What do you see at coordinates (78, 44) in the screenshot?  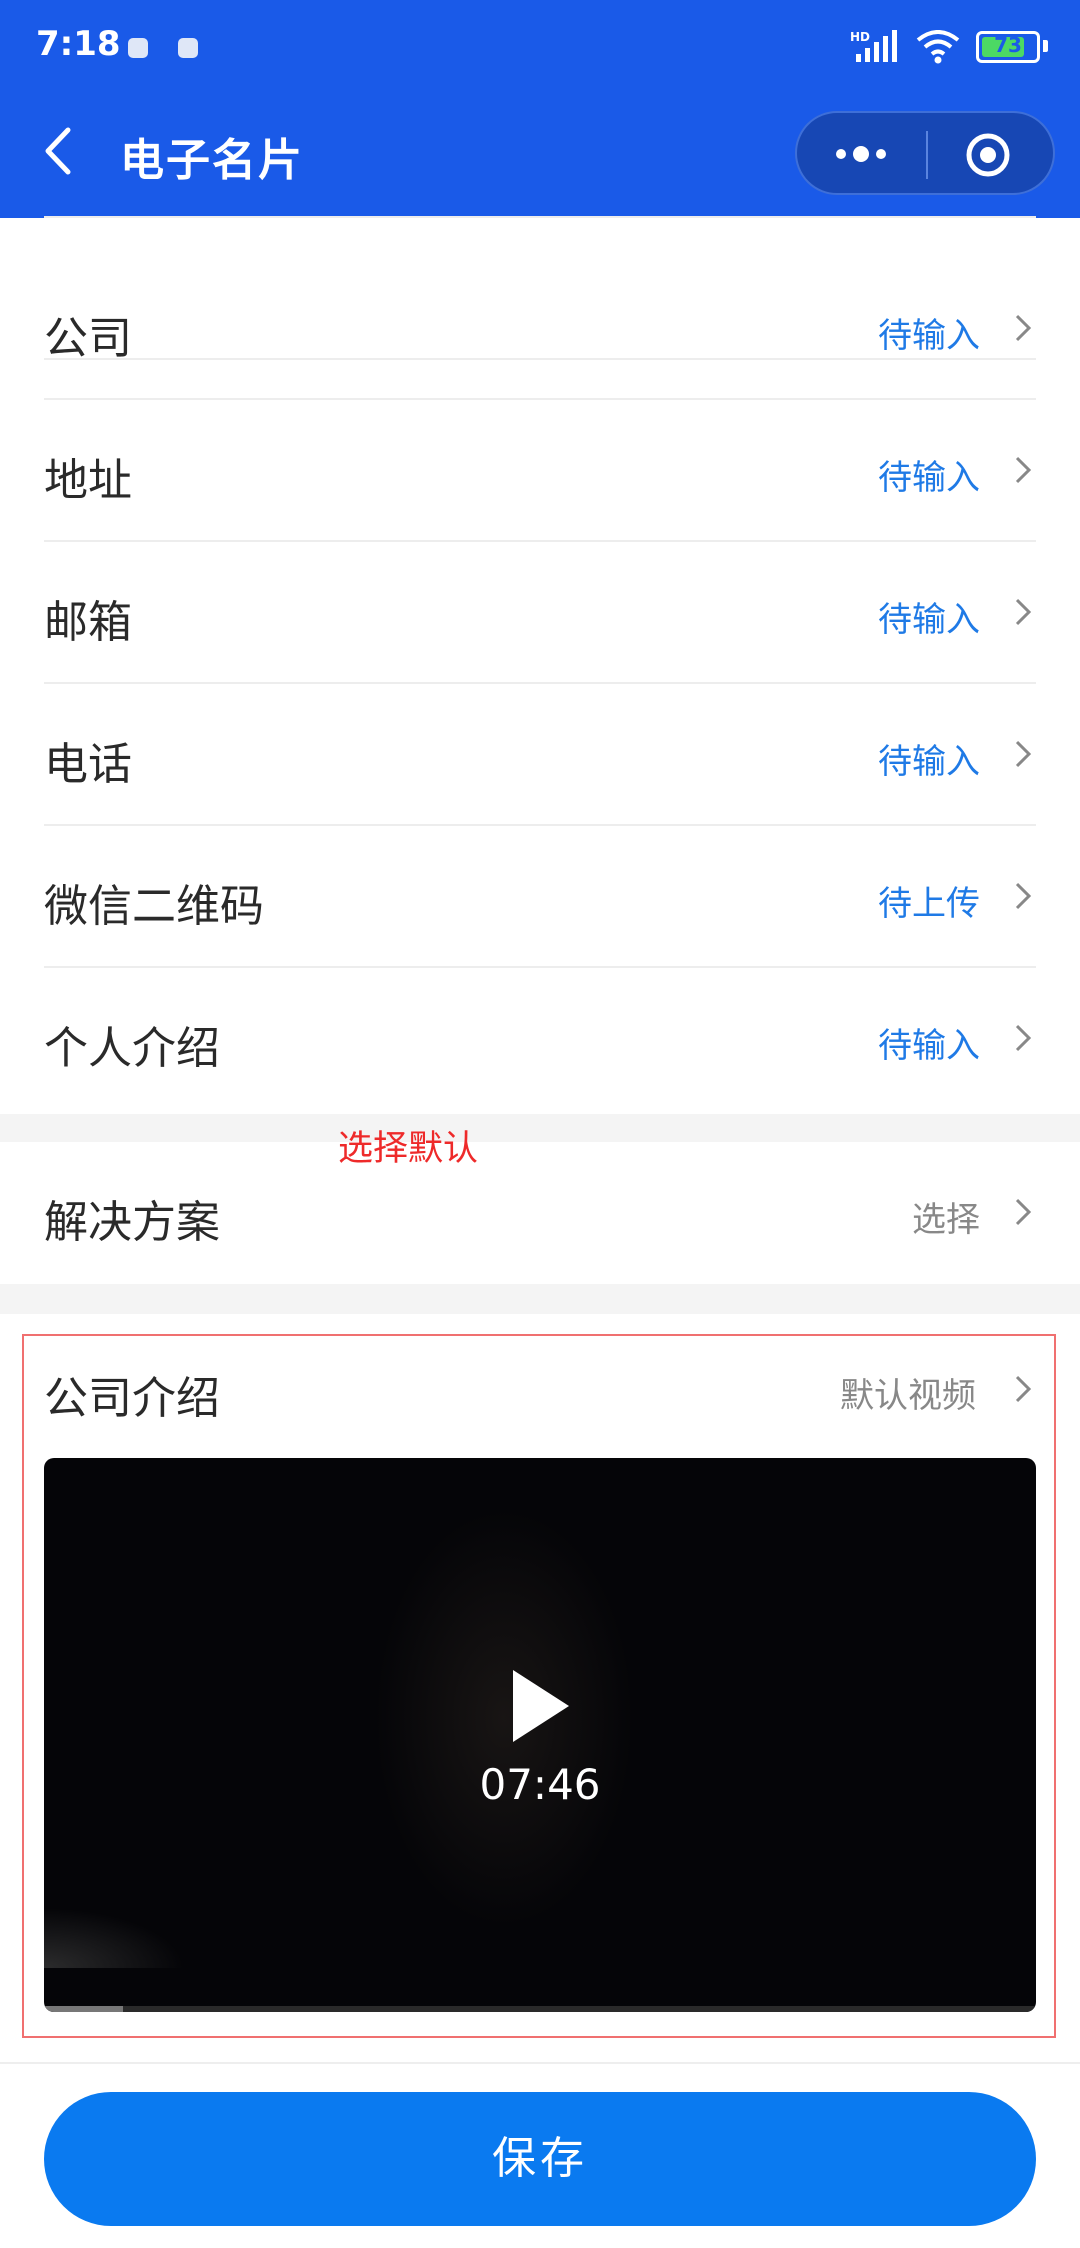 I see `status-time: 7:18` at bounding box center [78, 44].